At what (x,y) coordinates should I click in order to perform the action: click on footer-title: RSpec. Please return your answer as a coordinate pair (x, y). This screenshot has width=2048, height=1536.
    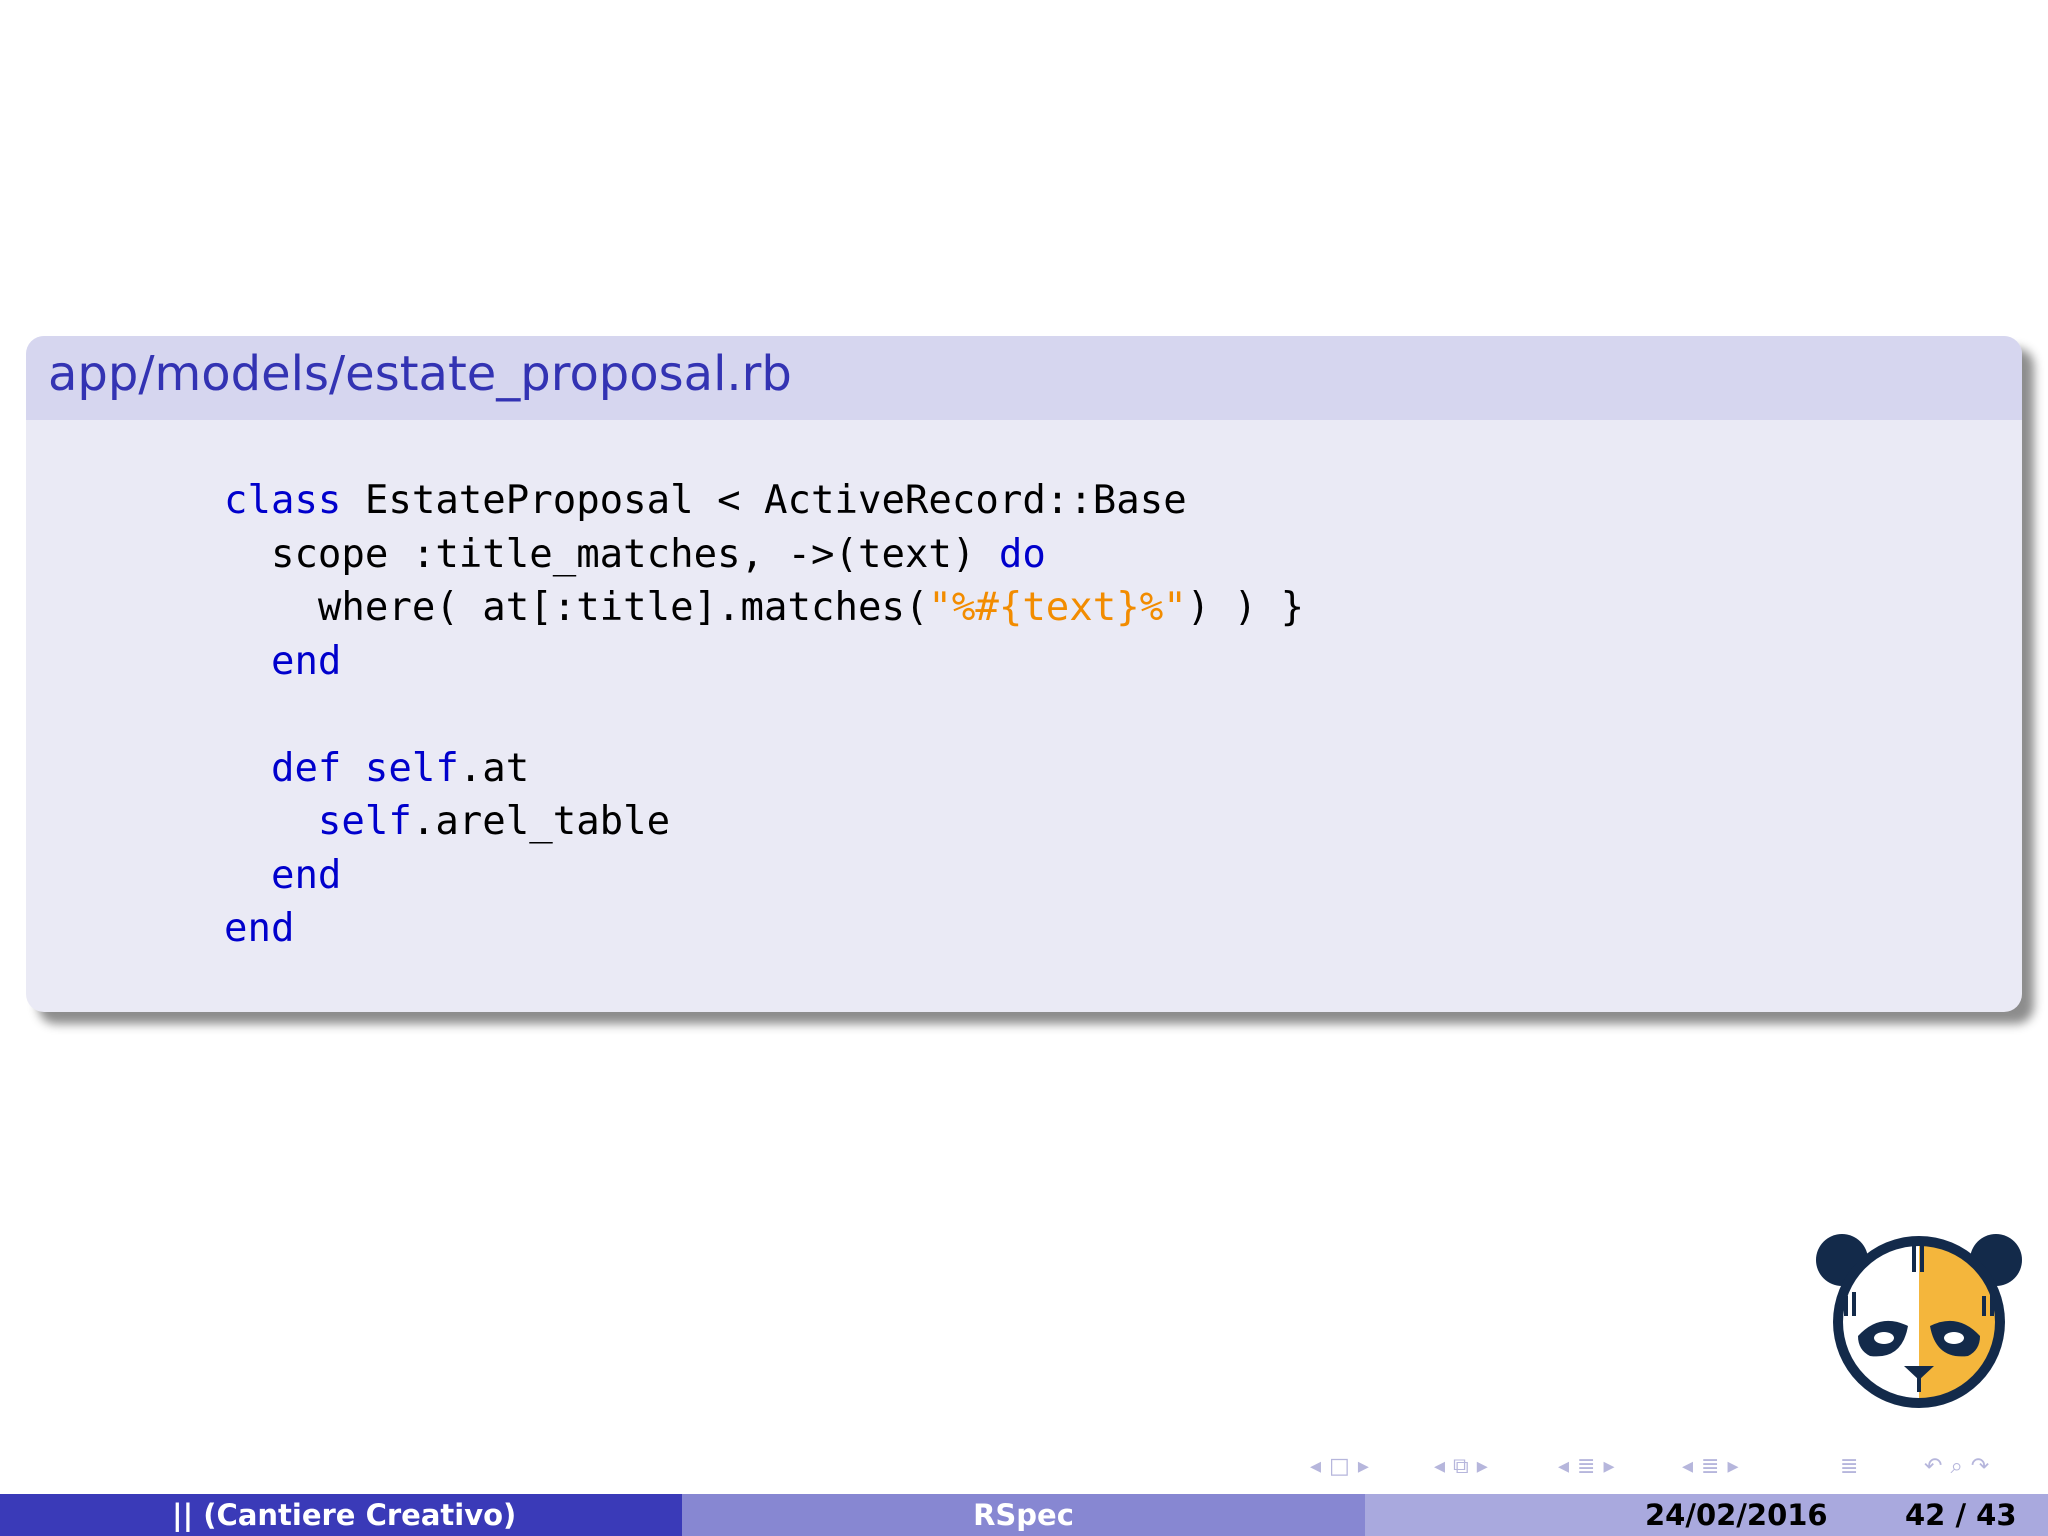
    Looking at the image, I should click on (1023, 1515).